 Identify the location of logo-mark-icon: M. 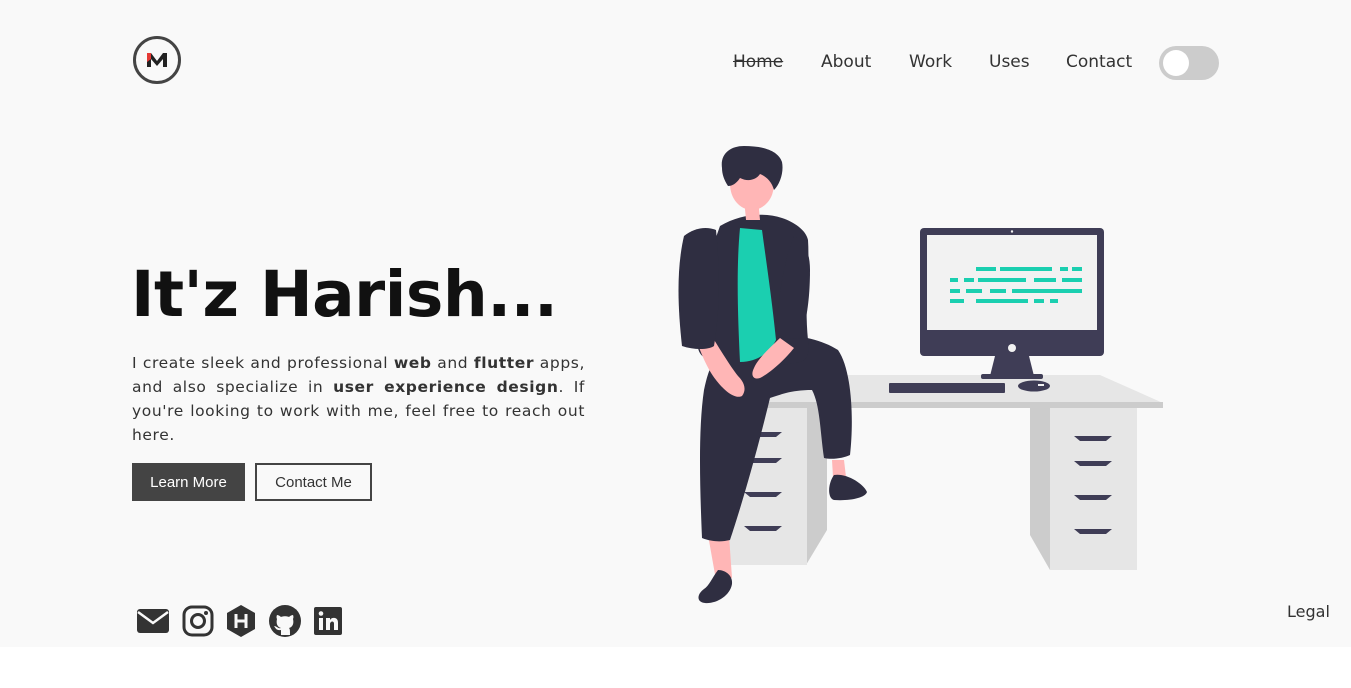
(157, 60).